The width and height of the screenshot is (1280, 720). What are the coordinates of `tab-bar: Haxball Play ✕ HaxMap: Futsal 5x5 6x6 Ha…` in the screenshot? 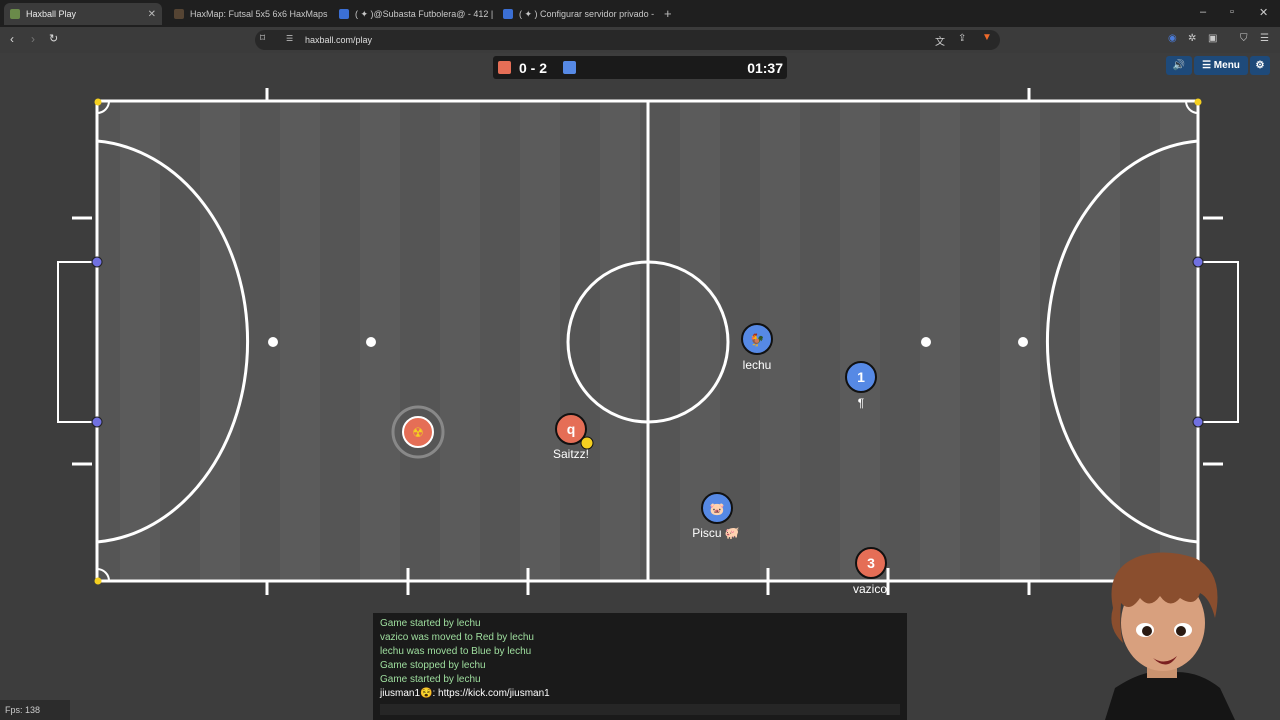 It's located at (640, 13).